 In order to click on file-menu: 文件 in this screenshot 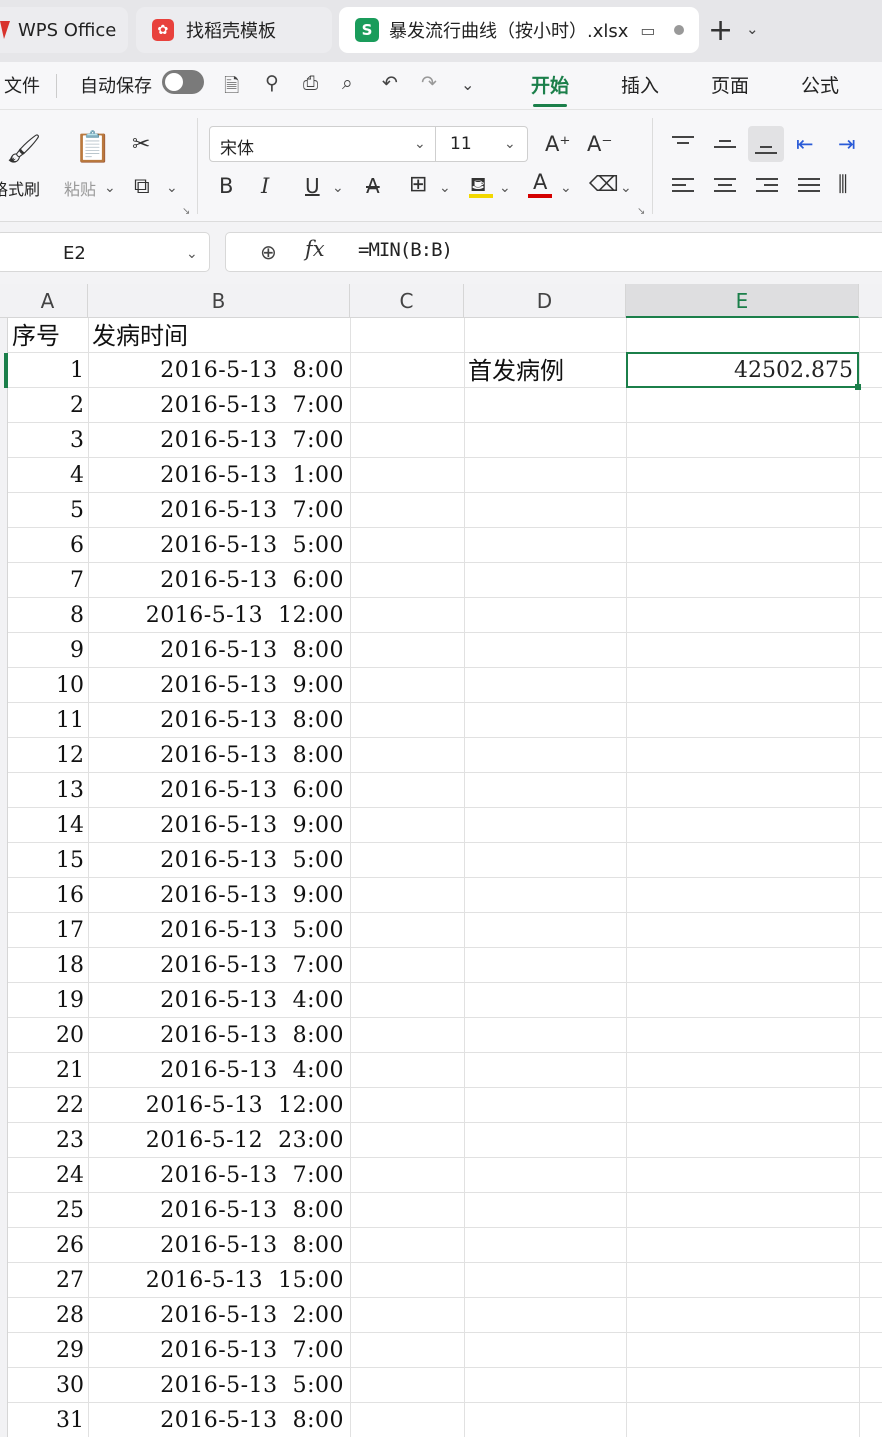, I will do `click(22, 85)`.